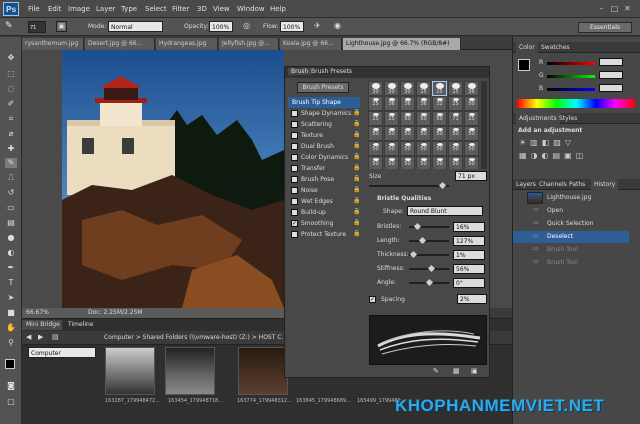 Image resolution: width=640 pixels, height=424 pixels. I want to click on tab-history: History, so click(605, 184).